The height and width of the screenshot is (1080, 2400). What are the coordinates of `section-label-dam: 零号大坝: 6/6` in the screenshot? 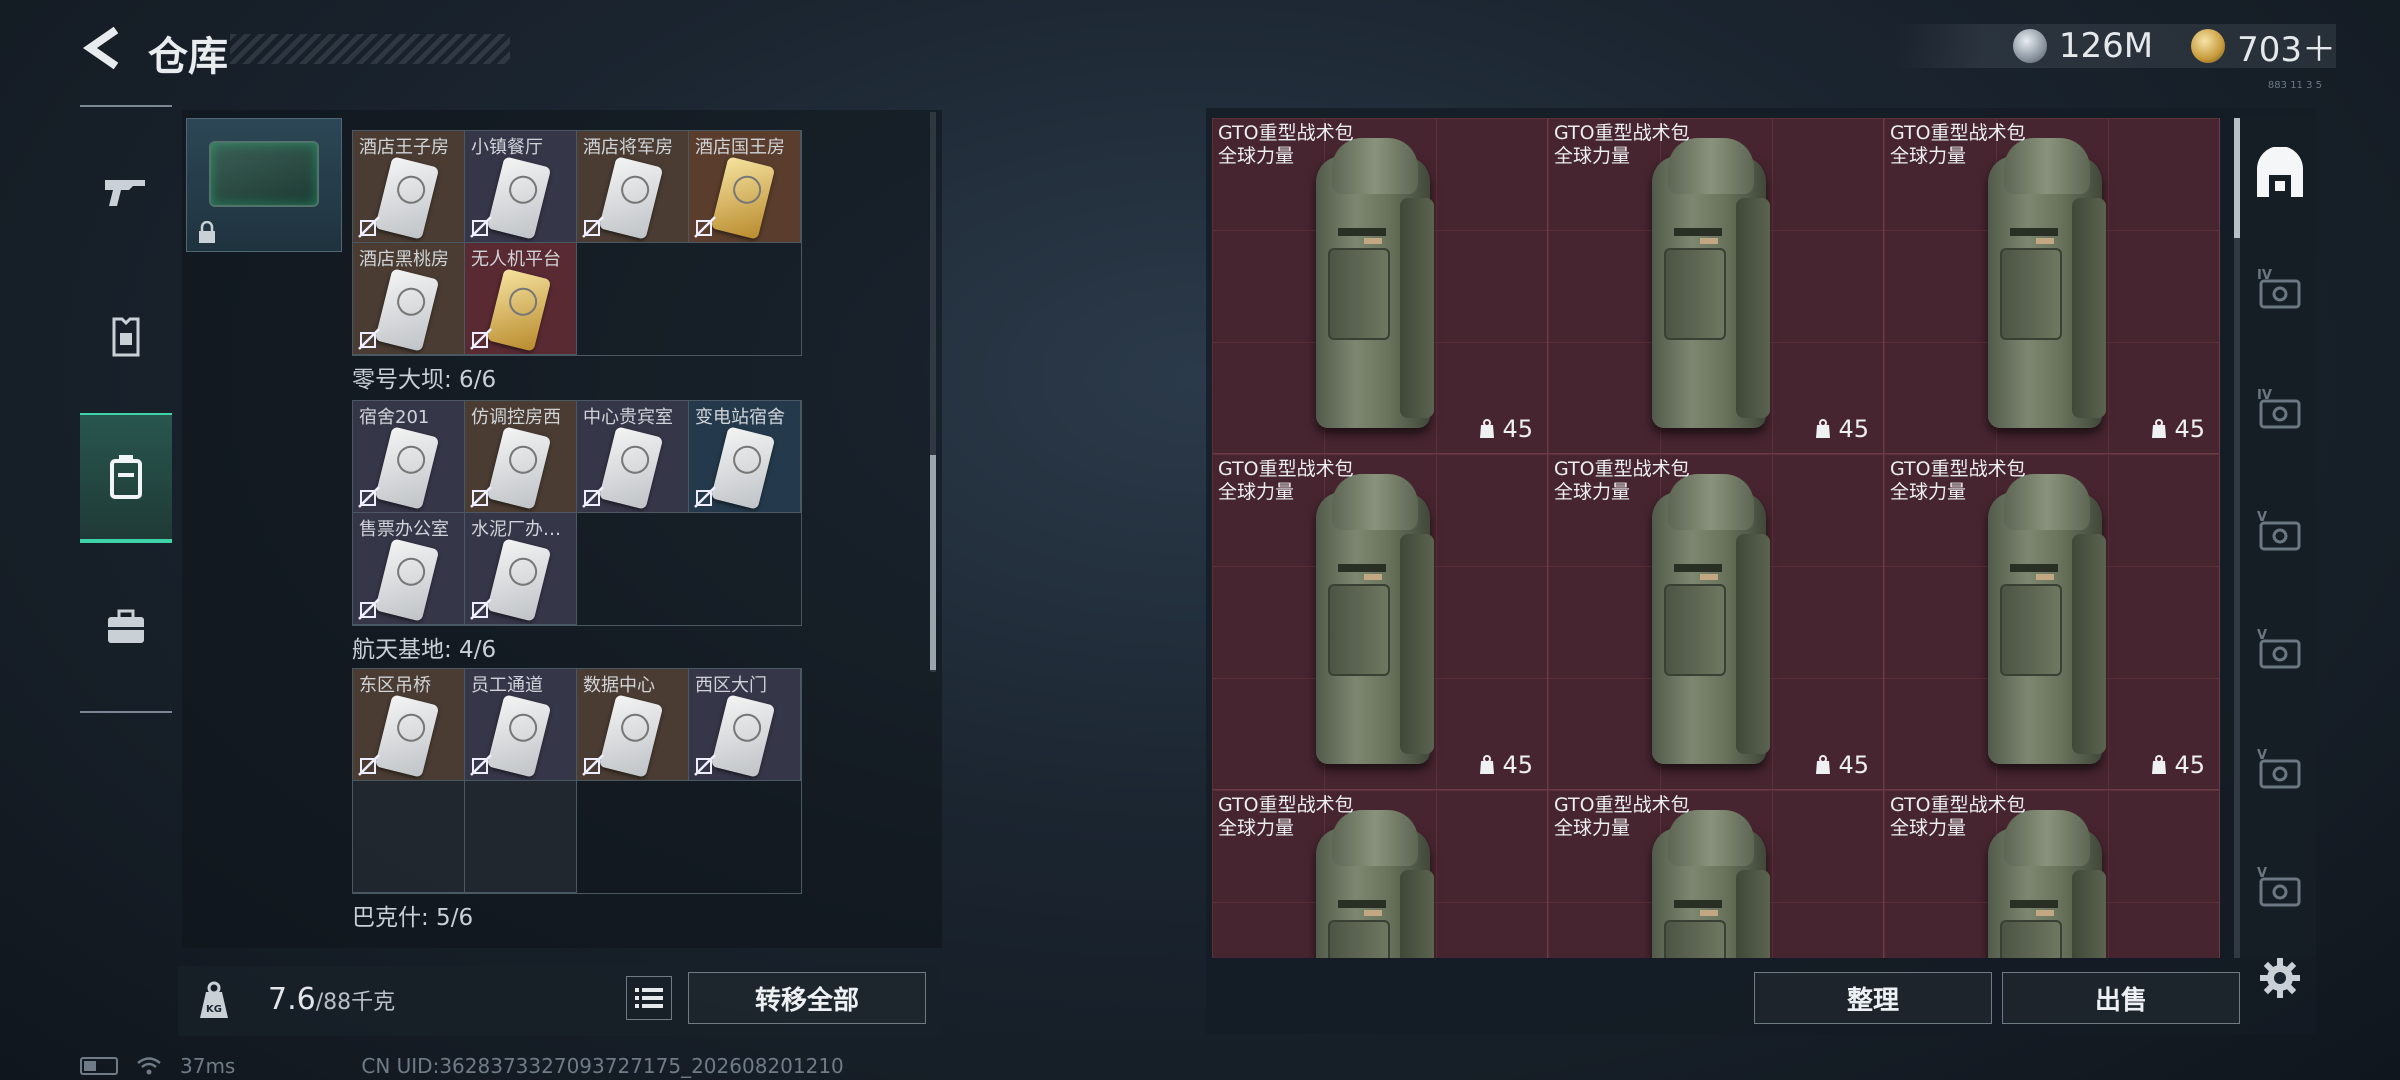 It's located at (424, 380).